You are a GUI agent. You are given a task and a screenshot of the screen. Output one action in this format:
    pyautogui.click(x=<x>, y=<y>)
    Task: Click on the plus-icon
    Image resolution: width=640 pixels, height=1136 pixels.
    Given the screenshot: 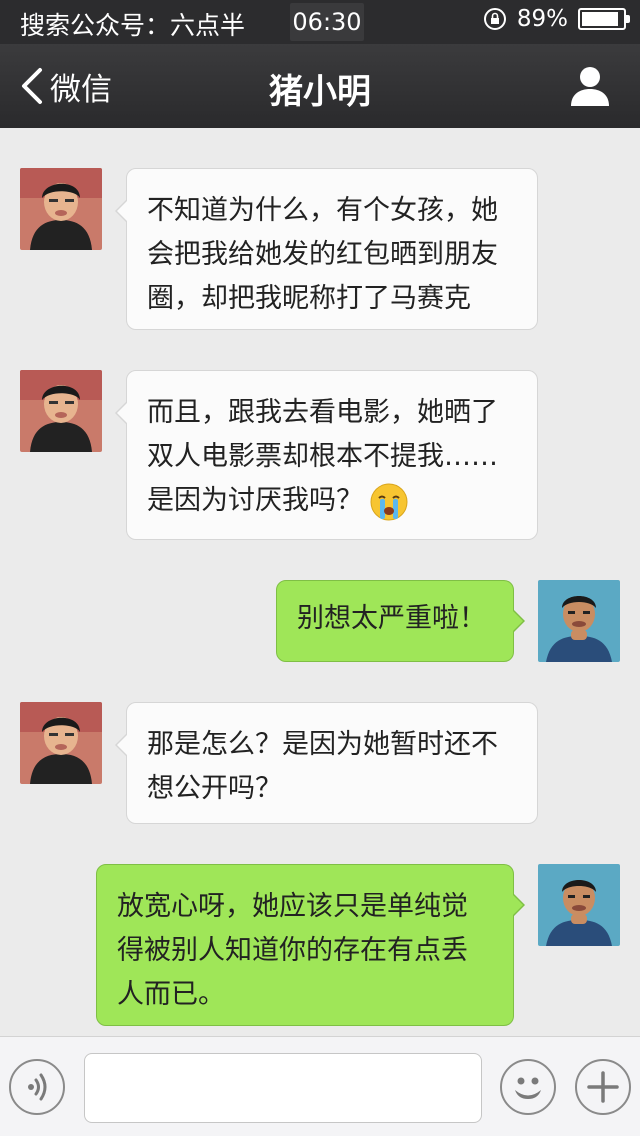 What is the action you would take?
    pyautogui.click(x=603, y=1087)
    